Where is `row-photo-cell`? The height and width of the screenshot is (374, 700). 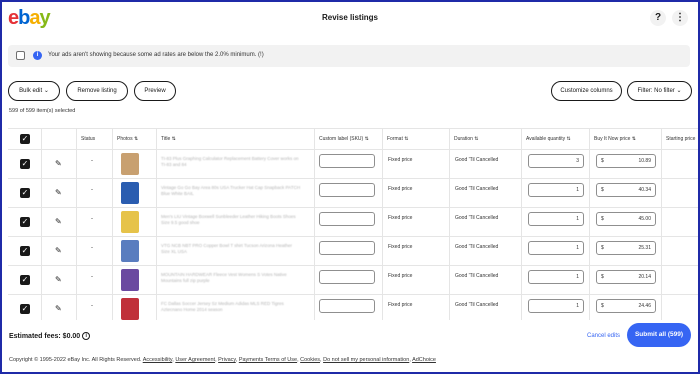 row-photo-cell is located at coordinates (135, 280).